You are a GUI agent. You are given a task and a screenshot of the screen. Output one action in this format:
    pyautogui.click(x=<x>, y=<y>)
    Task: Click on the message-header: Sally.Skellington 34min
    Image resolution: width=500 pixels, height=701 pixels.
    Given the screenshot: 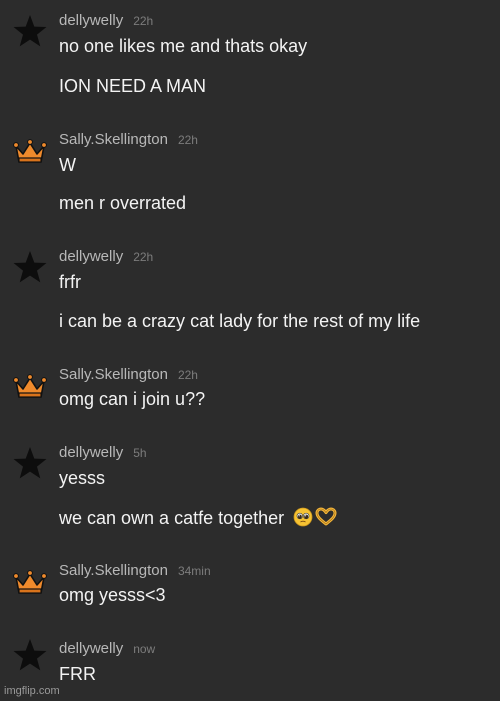 What is the action you would take?
    pyautogui.click(x=135, y=571)
    